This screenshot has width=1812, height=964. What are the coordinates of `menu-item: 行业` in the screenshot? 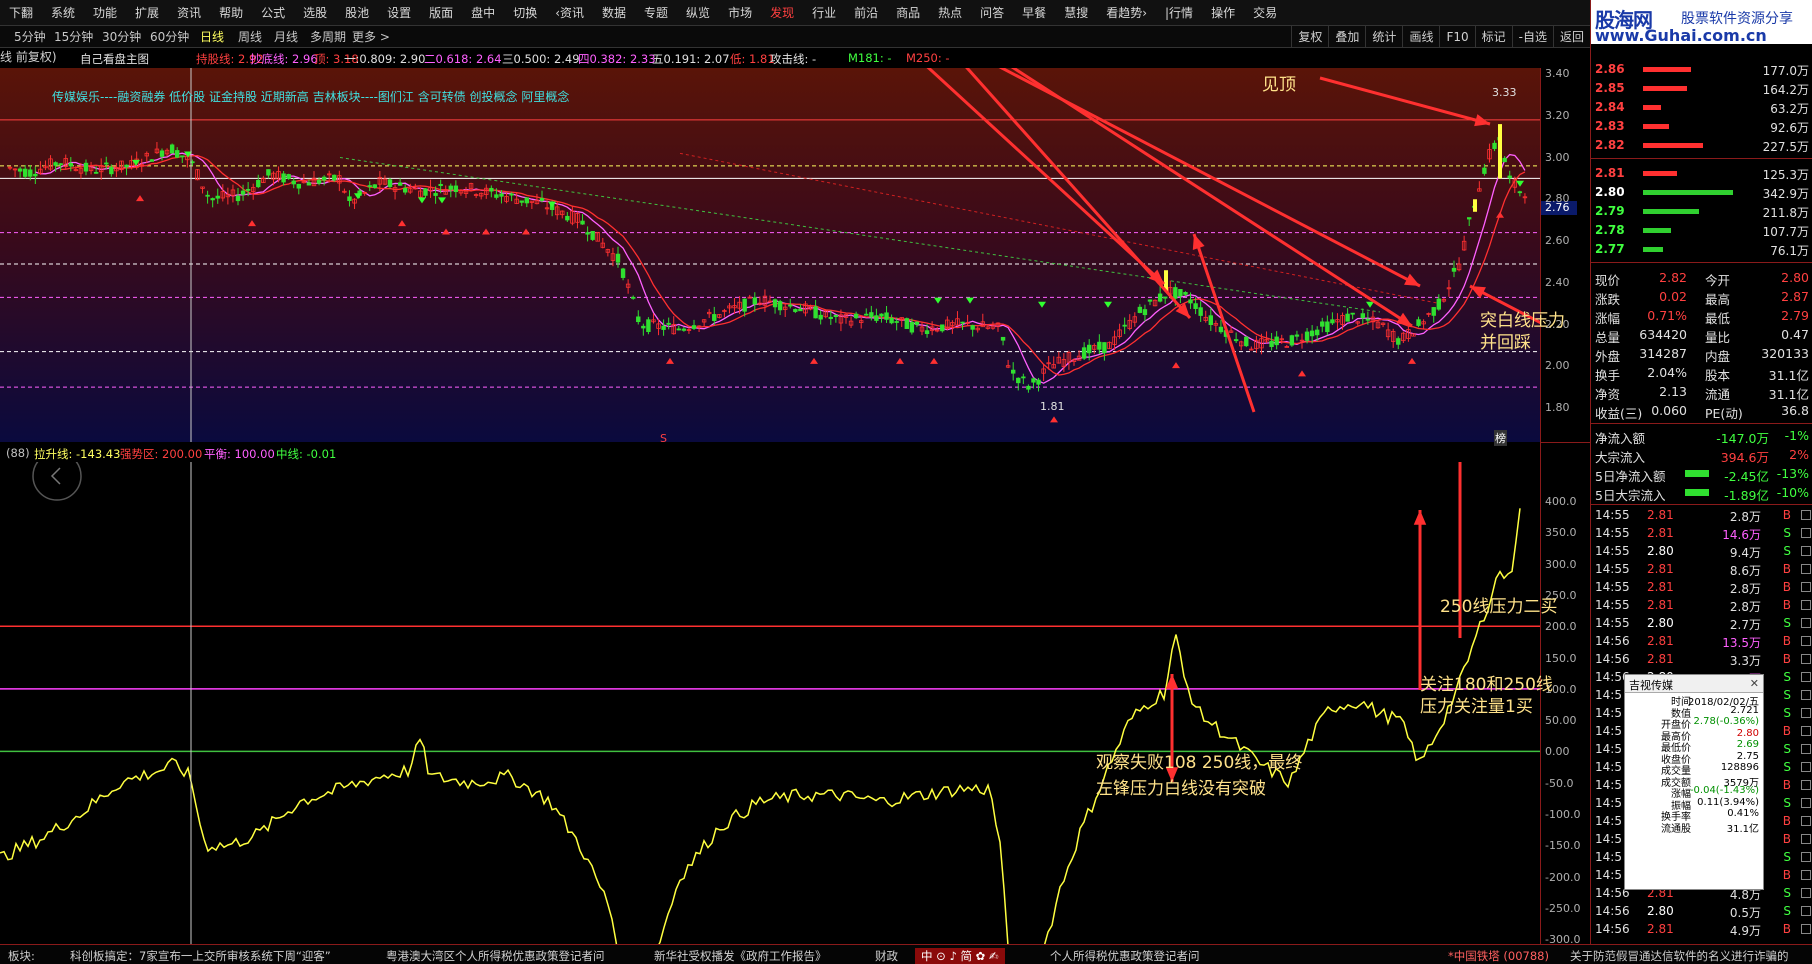 It's located at (824, 13).